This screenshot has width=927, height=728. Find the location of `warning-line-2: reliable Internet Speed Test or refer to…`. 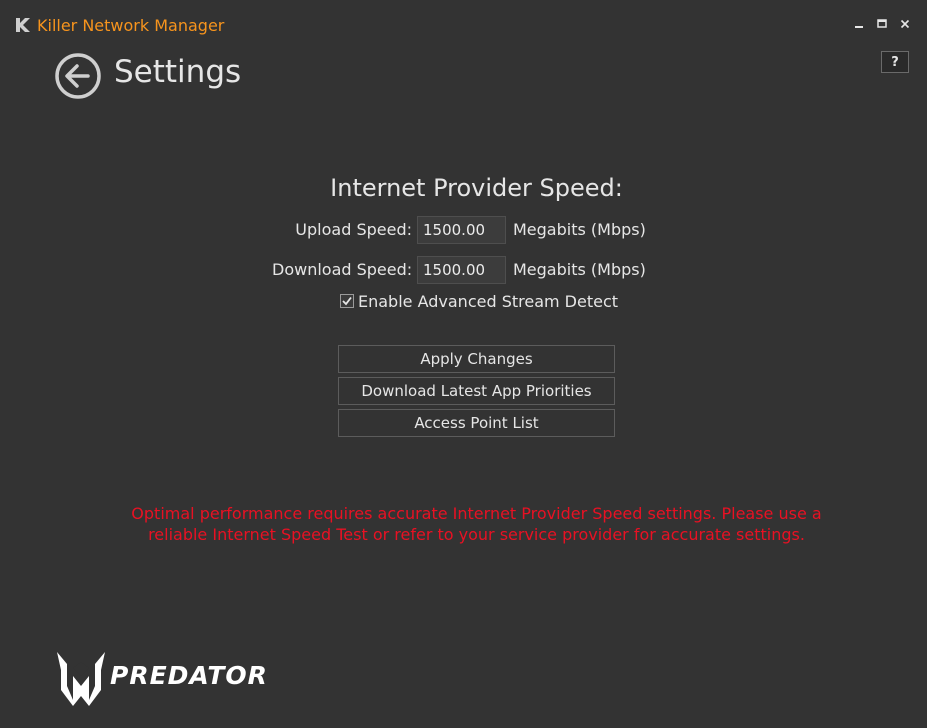

warning-line-2: reliable Internet Speed Test or refer to… is located at coordinates (476, 534).